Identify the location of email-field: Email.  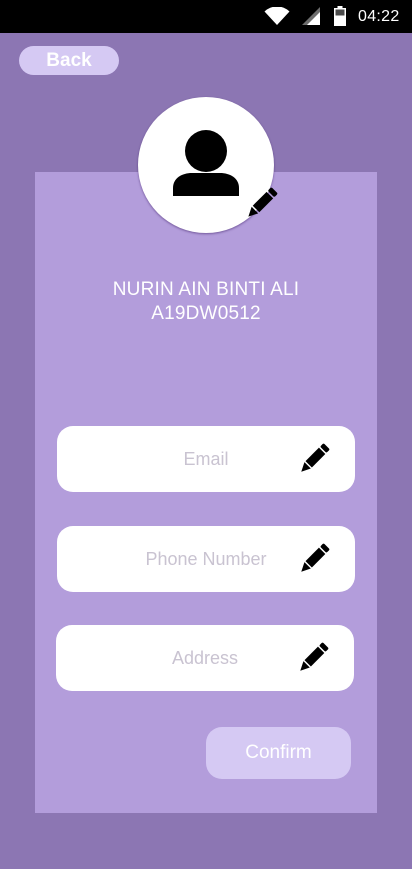
(206, 459).